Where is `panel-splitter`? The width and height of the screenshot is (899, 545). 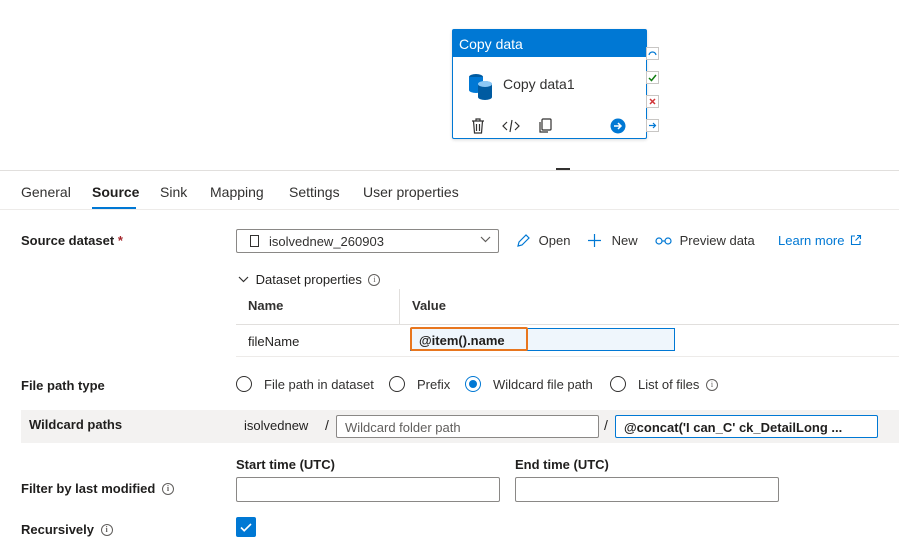
panel-splitter is located at coordinates (449, 170).